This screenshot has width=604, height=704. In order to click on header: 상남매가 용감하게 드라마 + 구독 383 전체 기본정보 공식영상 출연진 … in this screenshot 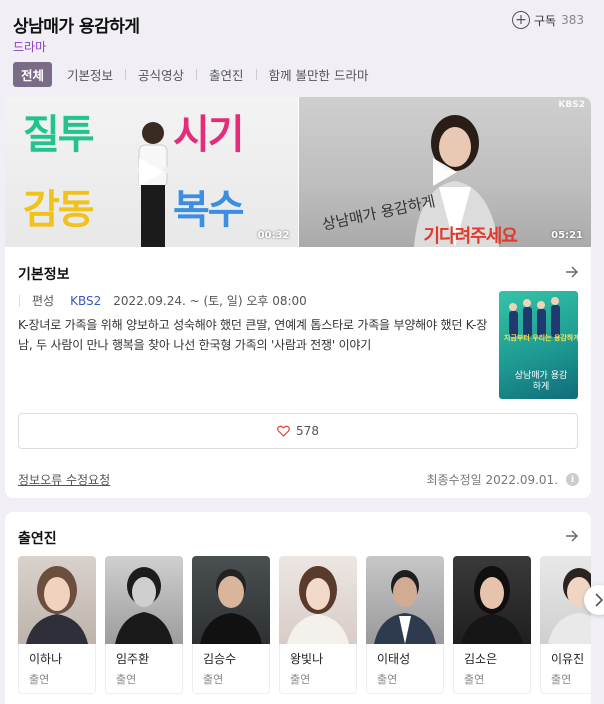, I will do `click(302, 46)`.